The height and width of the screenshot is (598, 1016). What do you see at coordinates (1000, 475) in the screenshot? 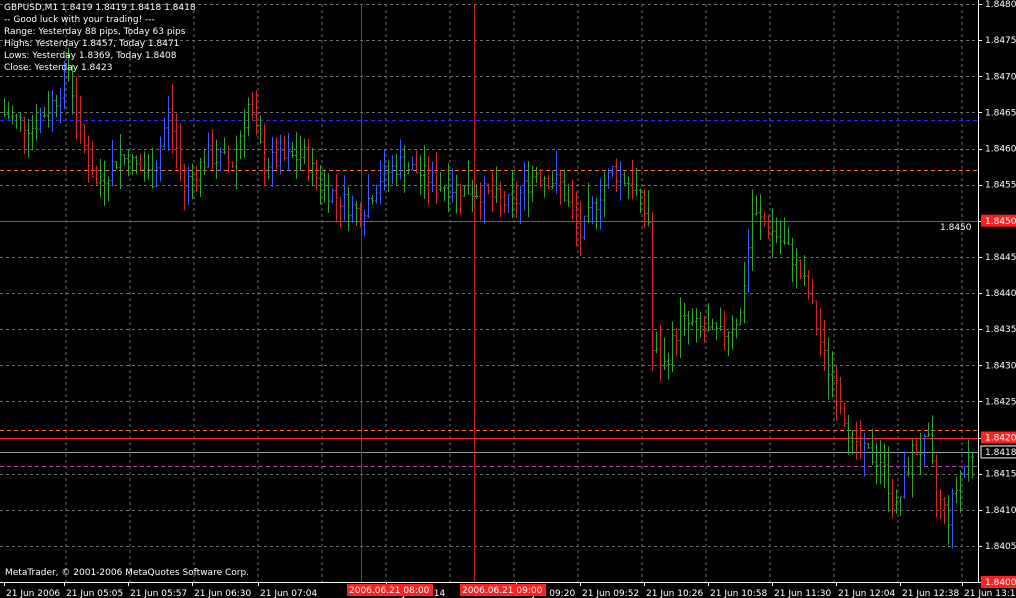
I see `y-tick-label: 1.8415` at bounding box center [1000, 475].